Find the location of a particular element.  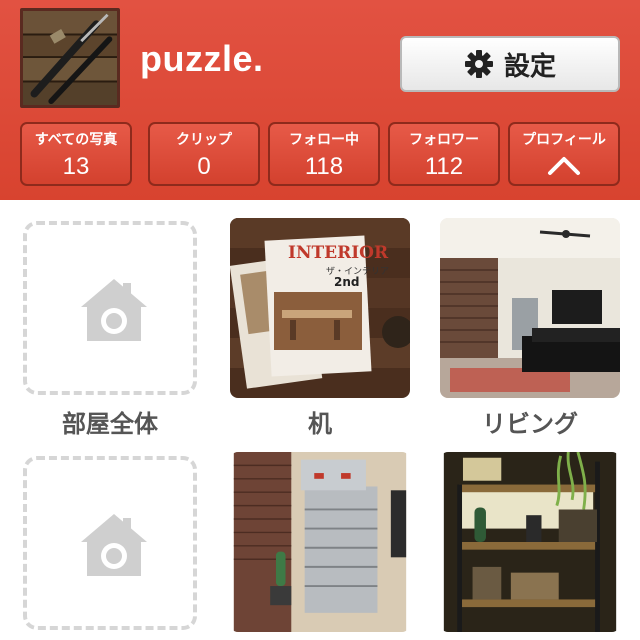

avatar is located at coordinates (70, 58).